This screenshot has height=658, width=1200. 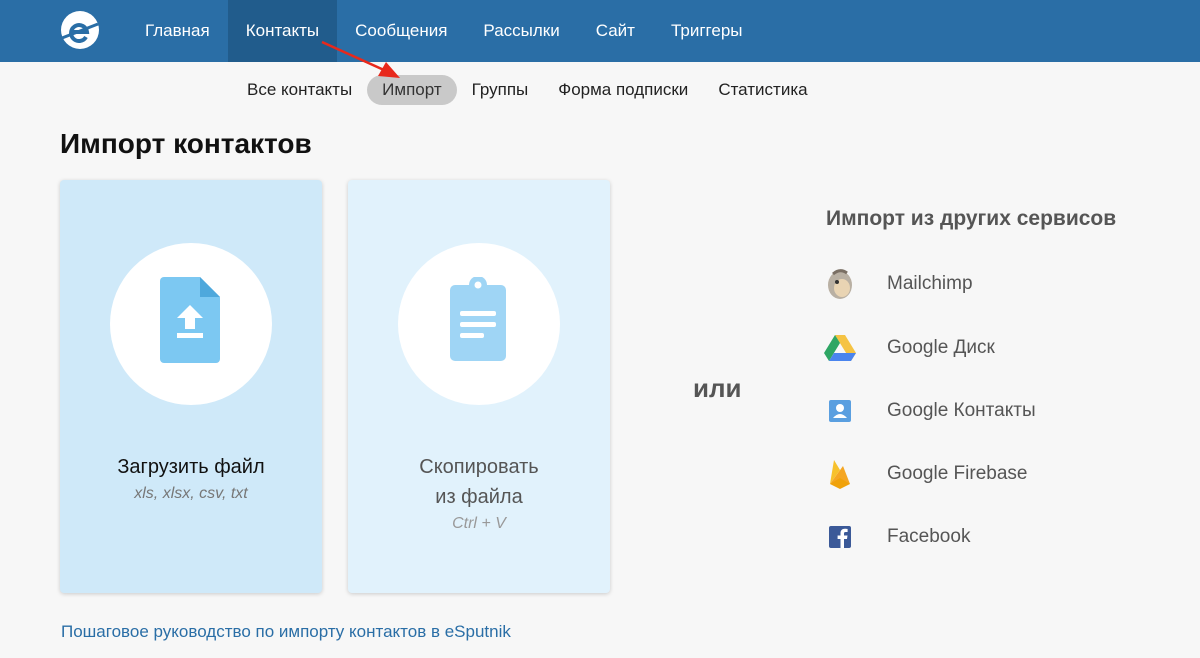 I want to click on service-label: Facebook, so click(x=929, y=536).